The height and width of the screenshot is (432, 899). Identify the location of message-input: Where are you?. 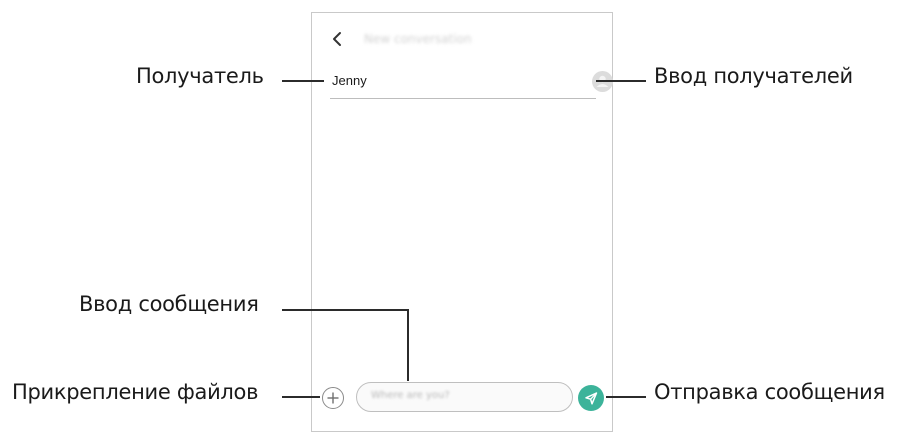
(464, 397).